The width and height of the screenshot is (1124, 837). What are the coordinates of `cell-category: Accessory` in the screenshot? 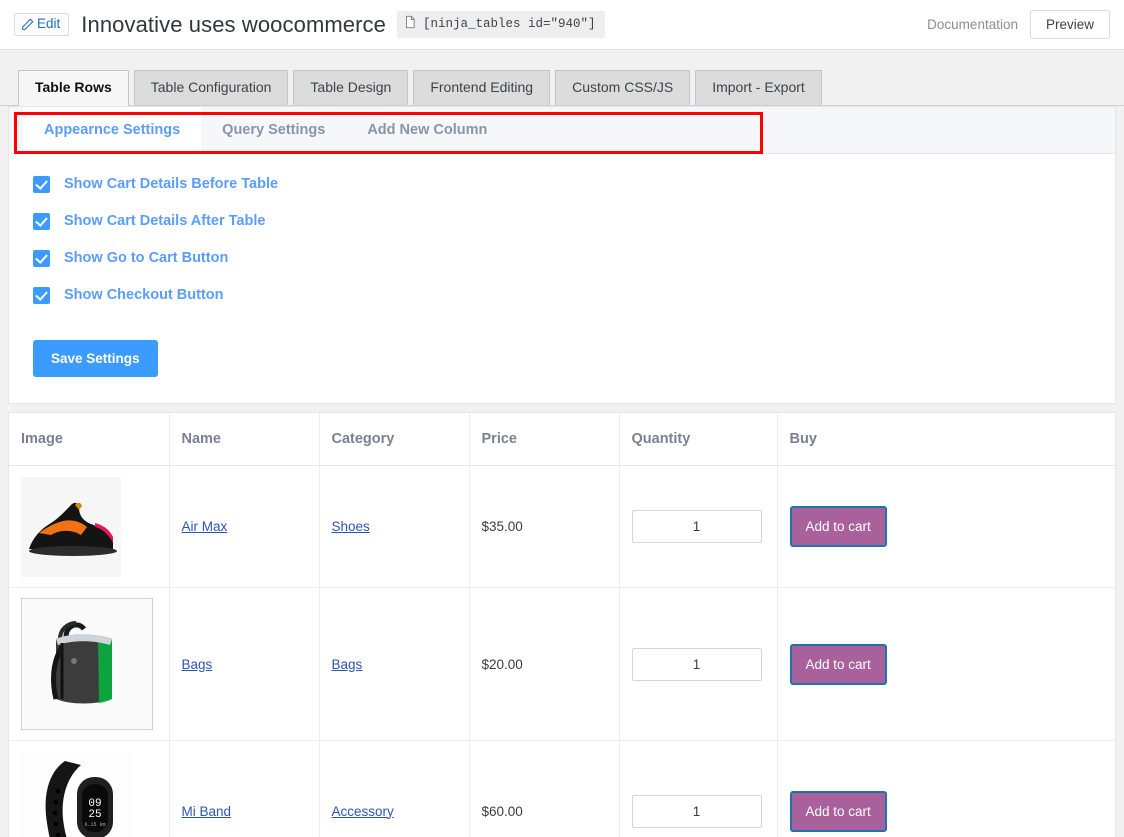 It's located at (394, 788).